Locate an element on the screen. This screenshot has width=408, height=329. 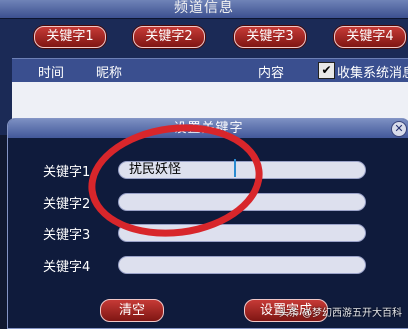
dialog-titlebar: 设置关键字 ✕ is located at coordinates (208, 128).